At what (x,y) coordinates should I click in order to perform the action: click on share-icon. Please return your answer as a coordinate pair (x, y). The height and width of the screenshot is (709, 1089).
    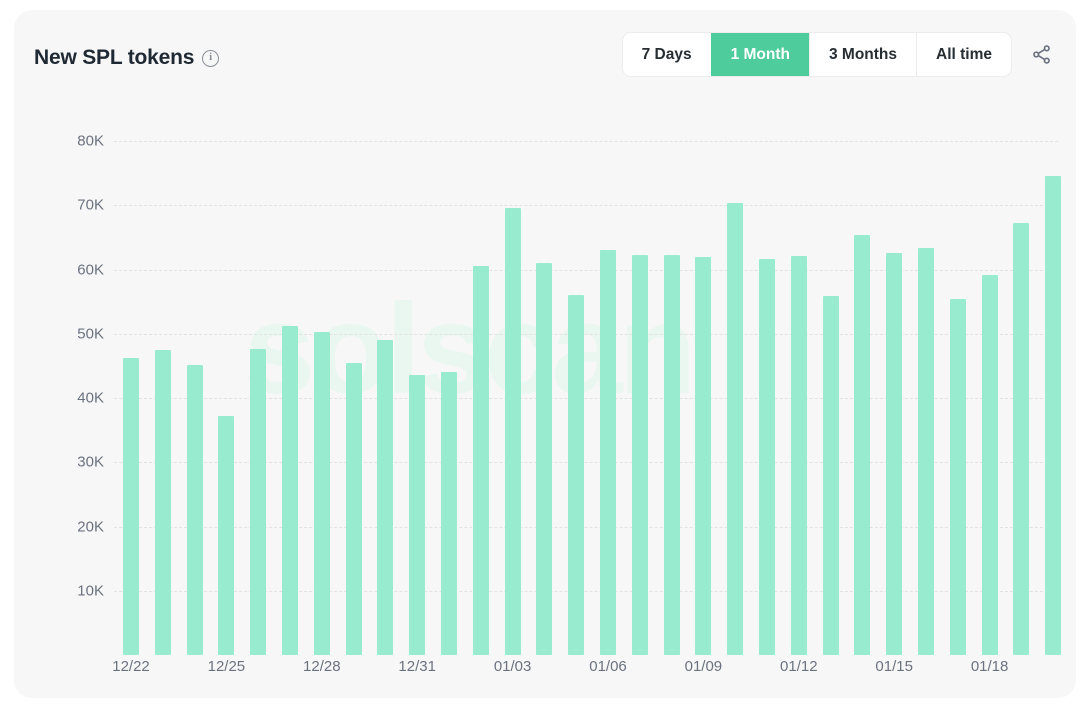
    Looking at the image, I should click on (1041, 54).